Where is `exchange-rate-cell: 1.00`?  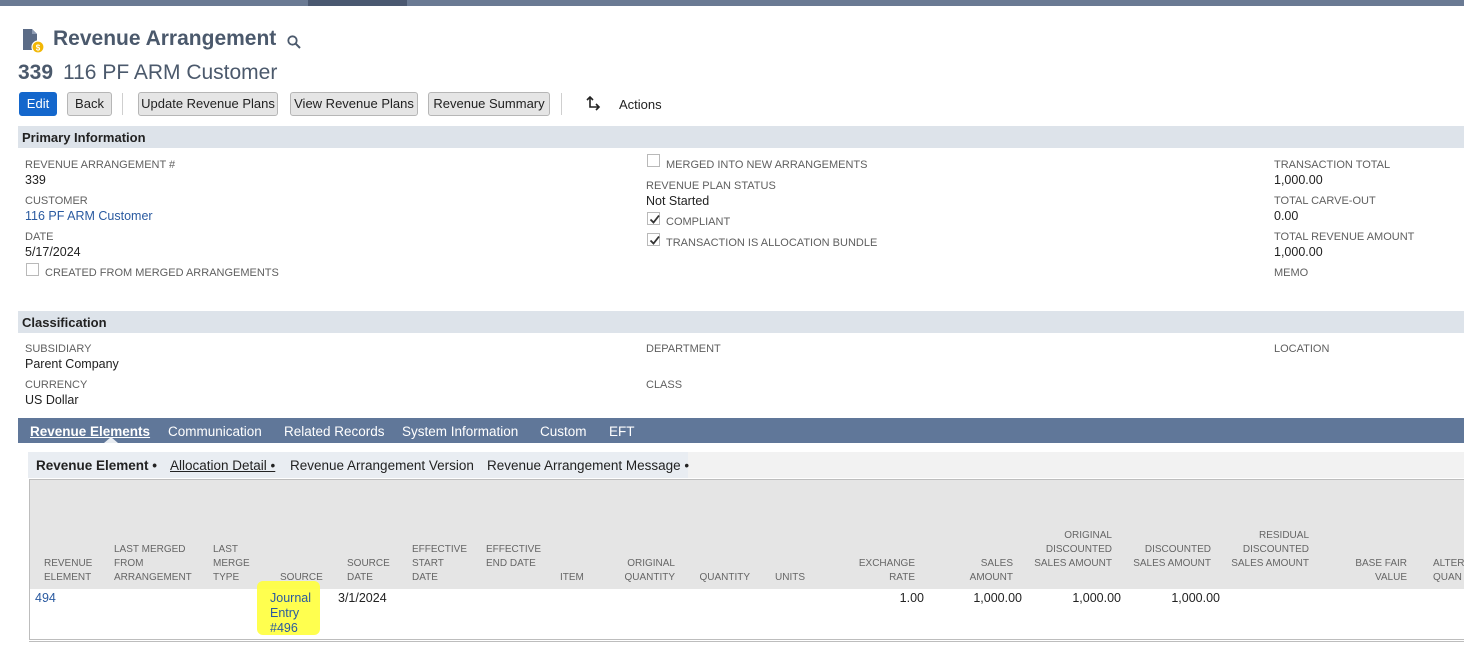
exchange-rate-cell: 1.00 is located at coordinates (911, 598).